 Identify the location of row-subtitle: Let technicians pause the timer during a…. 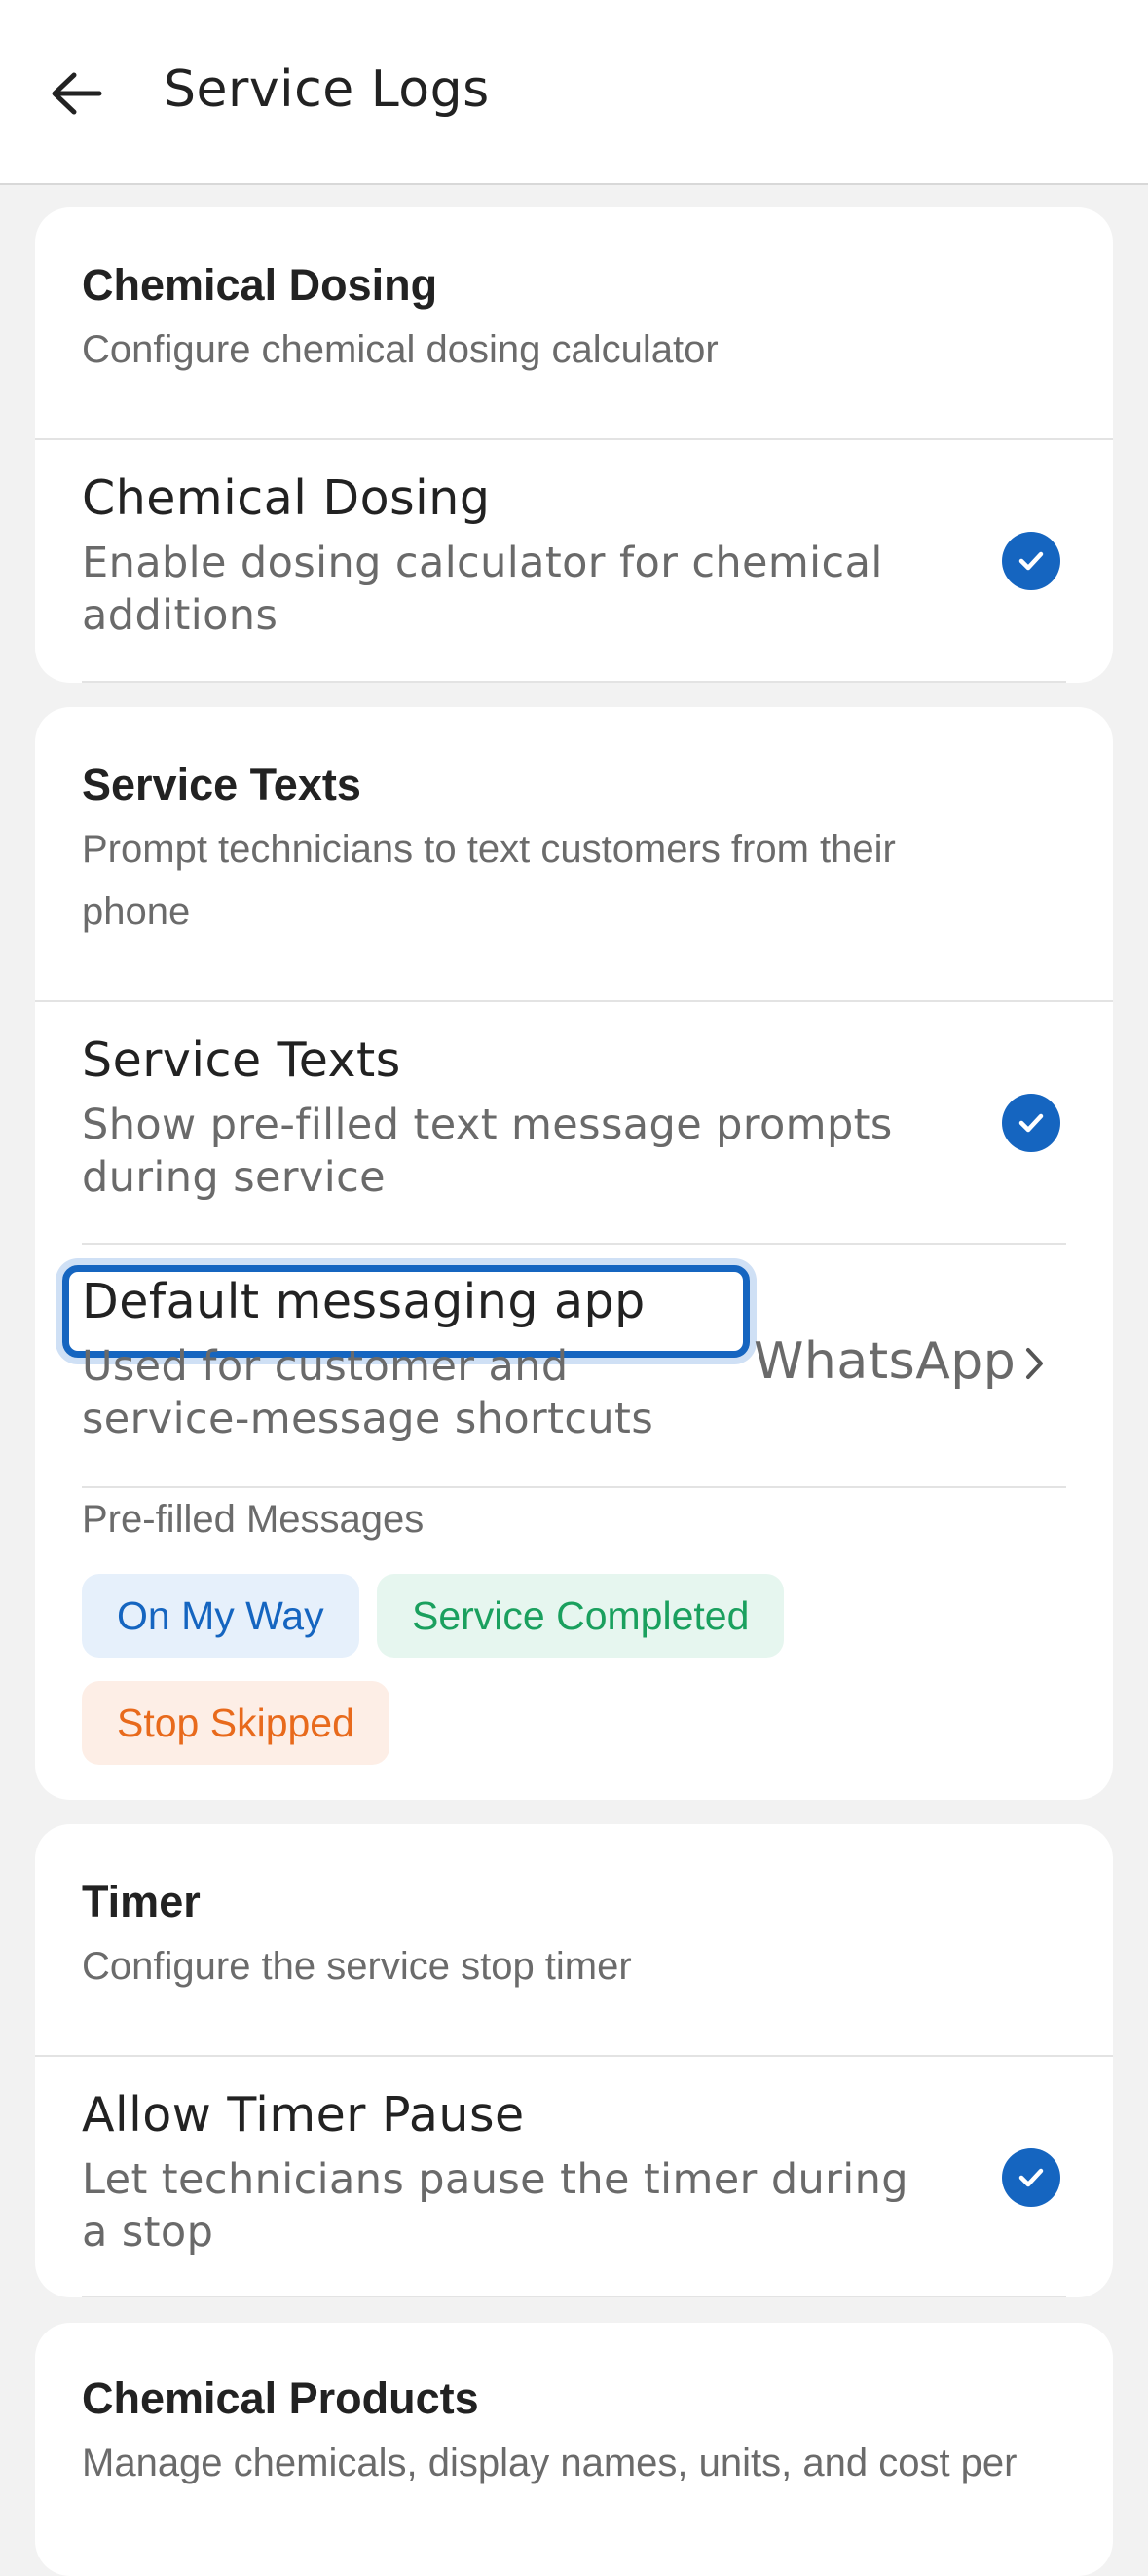
(495, 2206).